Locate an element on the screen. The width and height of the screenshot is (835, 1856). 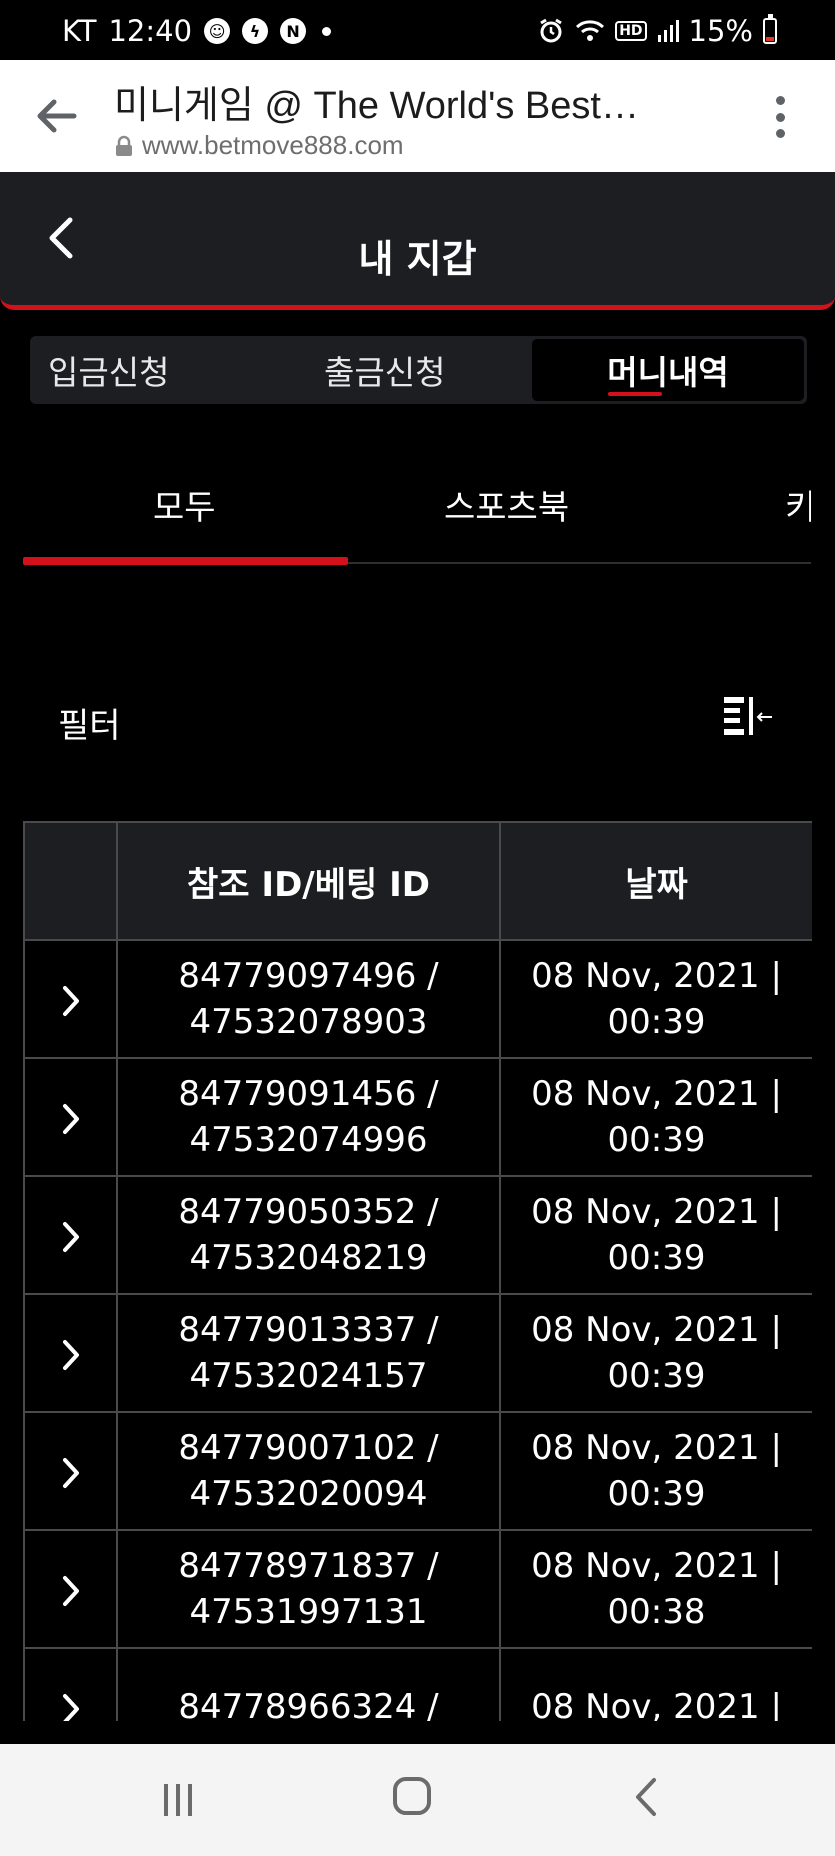
ref-cell: 84779013337 / 47532024157 is located at coordinates (308, 1353).